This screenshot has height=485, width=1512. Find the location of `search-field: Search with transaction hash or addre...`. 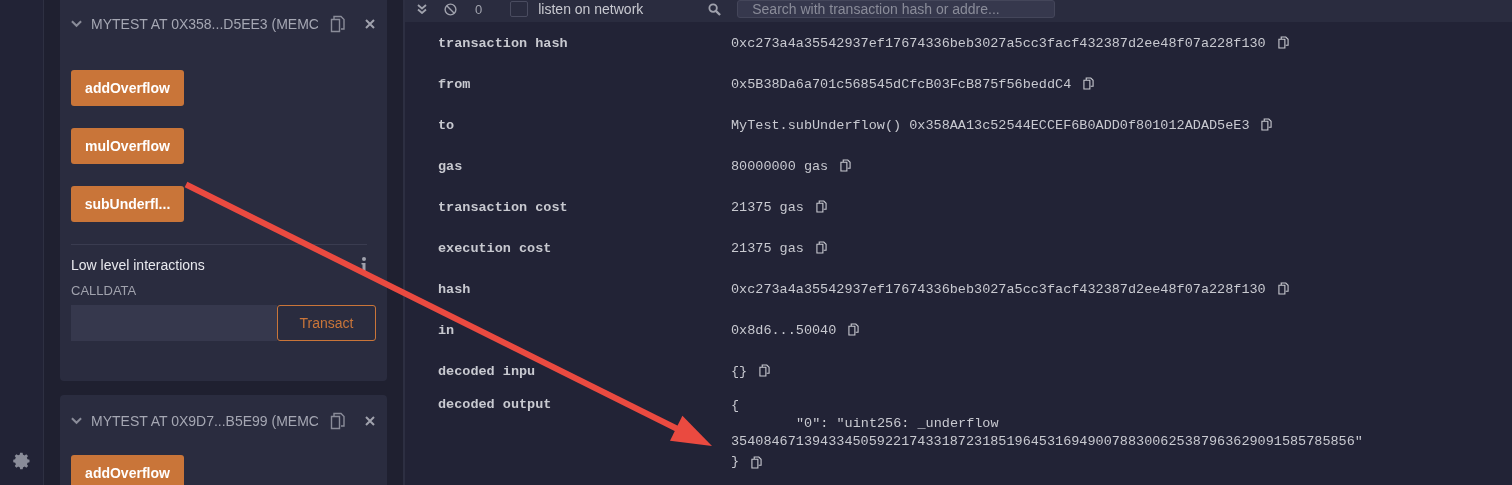

search-field: Search with transaction hash or addre... is located at coordinates (896, 9).